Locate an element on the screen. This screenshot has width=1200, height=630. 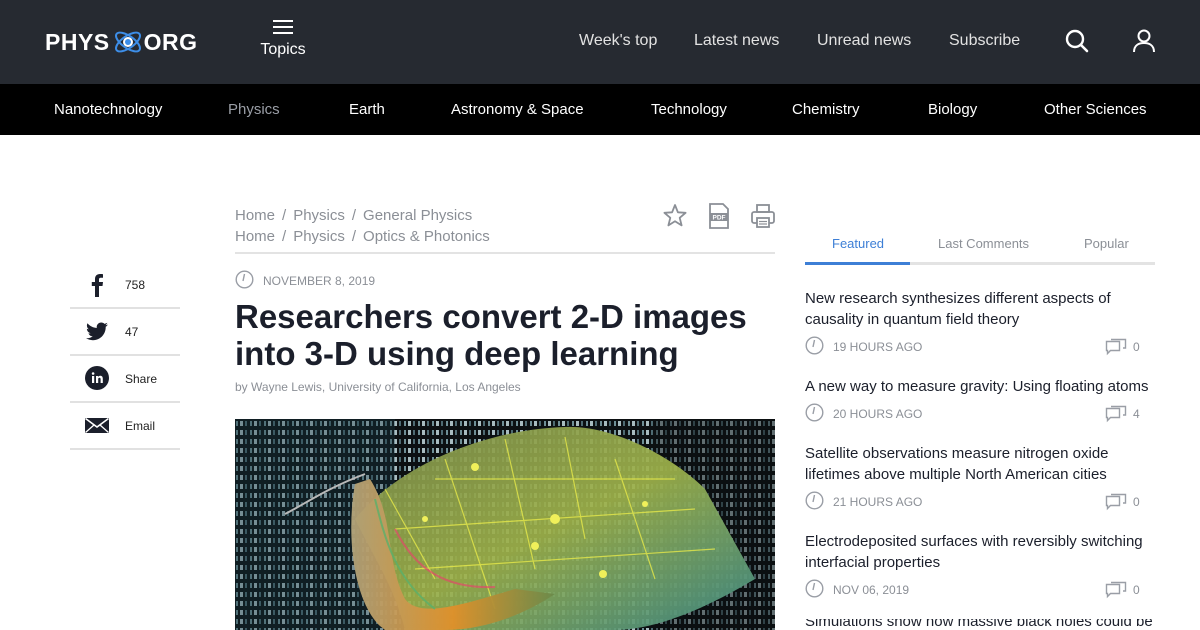
breadcrumb-row: Home / Physics / General Physics is located at coordinates (362, 215).